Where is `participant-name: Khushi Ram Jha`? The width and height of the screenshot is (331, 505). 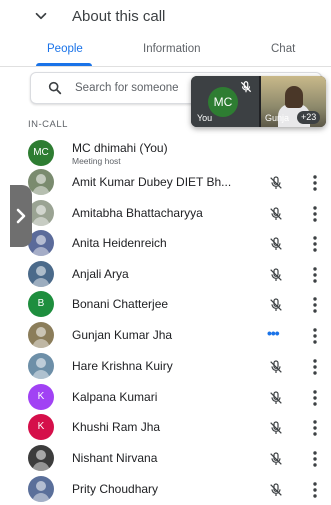
participant-name: Khushi Ram Jha is located at coordinates (116, 427).